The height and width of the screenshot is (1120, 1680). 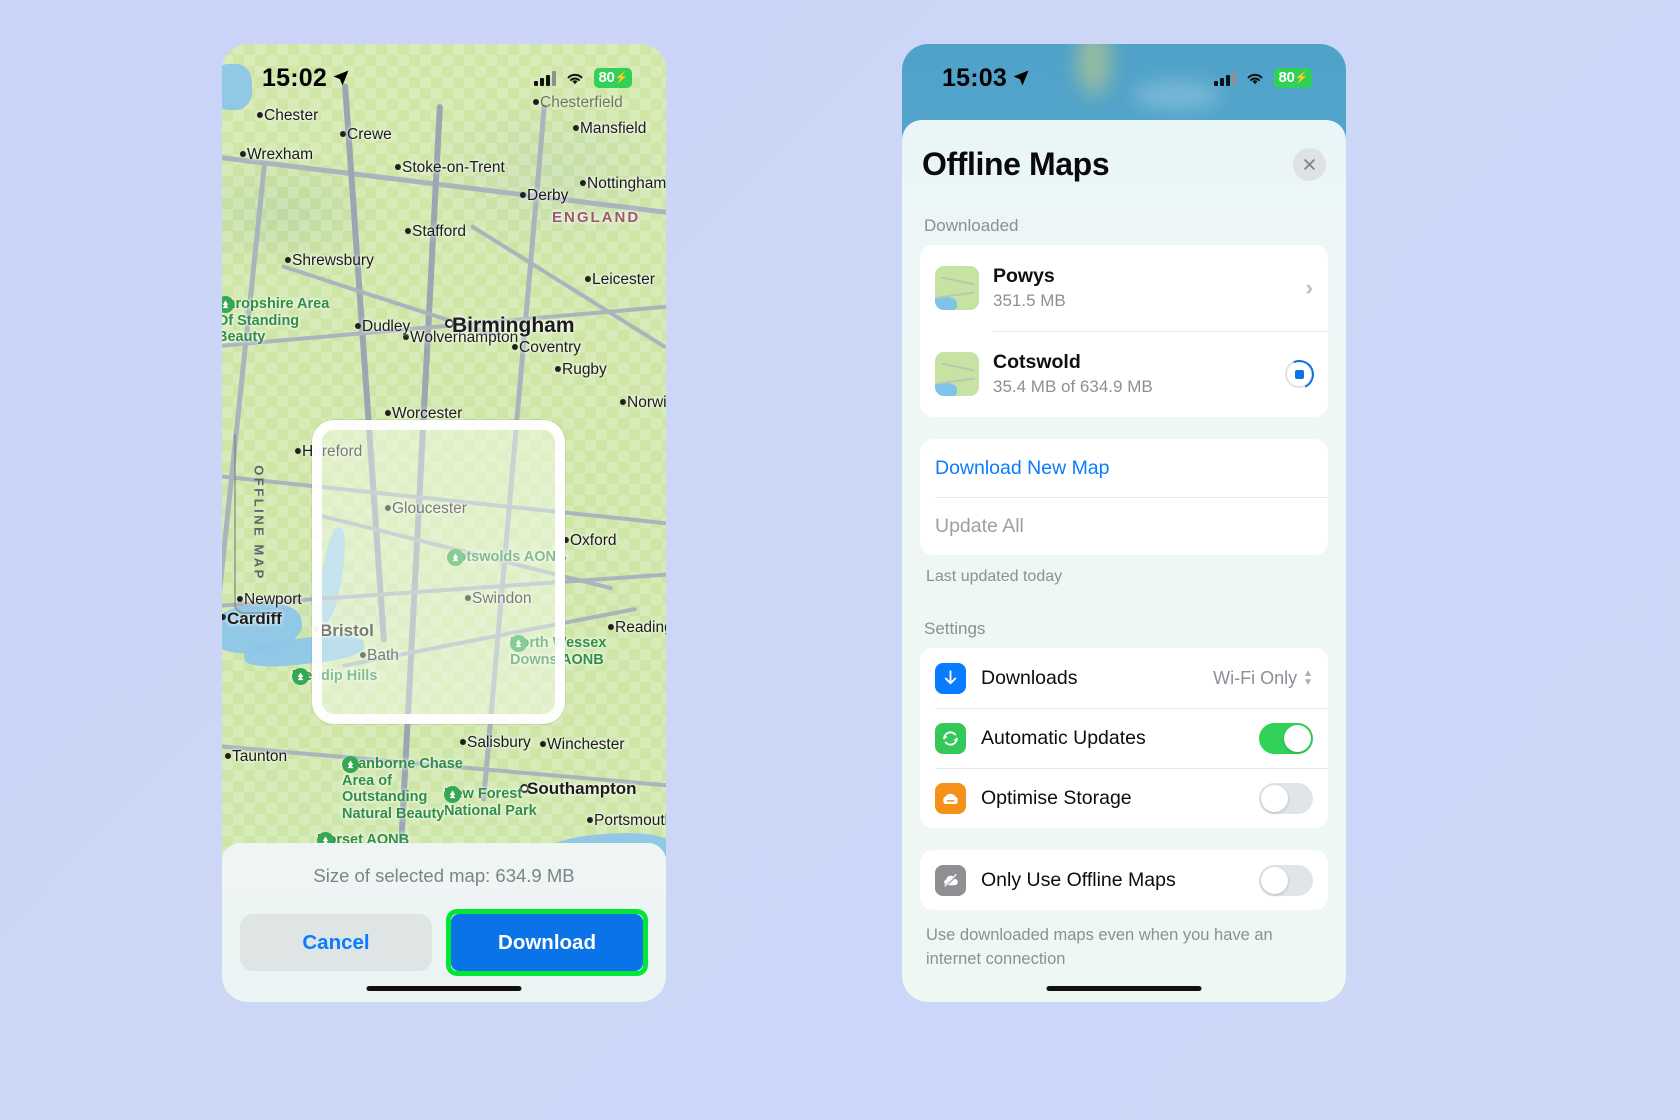 What do you see at coordinates (316, 572) in the screenshot?
I see `selection-handle-left` at bounding box center [316, 572].